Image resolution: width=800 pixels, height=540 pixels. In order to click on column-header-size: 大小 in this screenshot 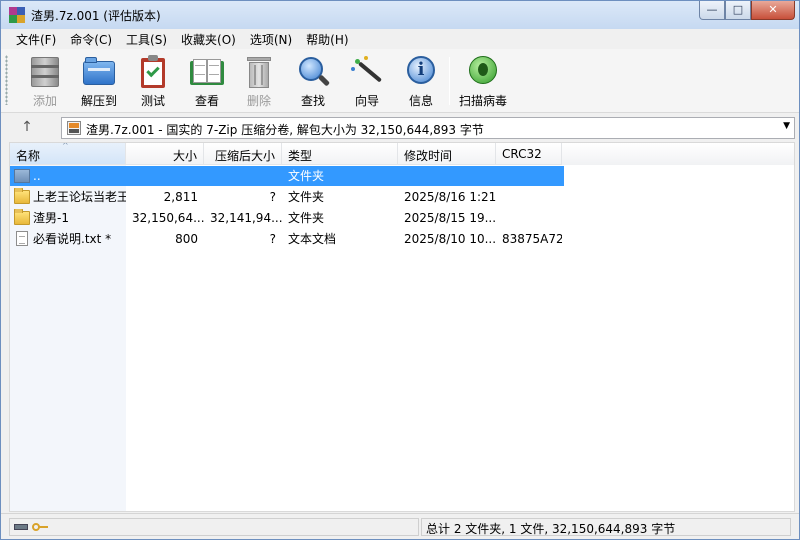, I will do `click(165, 154)`.